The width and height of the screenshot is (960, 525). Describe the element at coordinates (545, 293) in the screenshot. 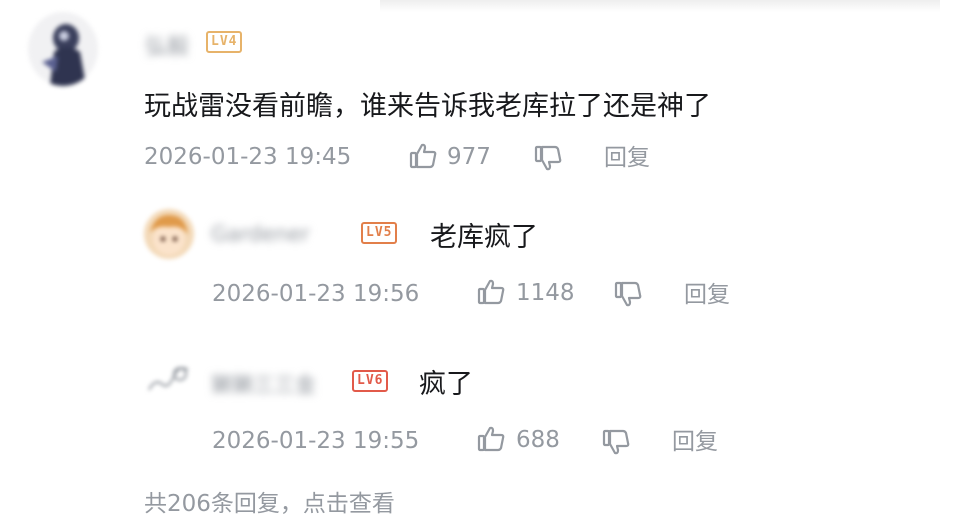

I see `like-count: 1148` at that location.